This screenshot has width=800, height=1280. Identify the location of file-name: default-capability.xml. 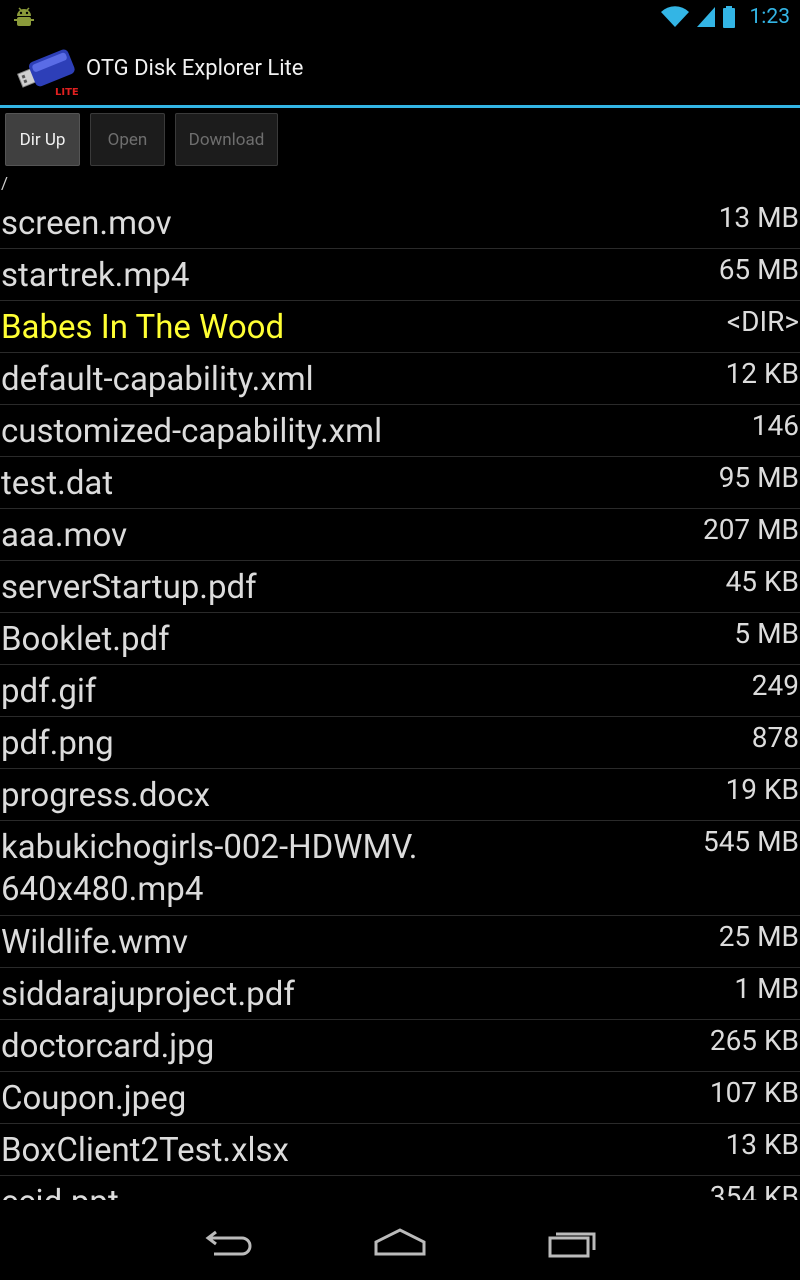
(157, 379).